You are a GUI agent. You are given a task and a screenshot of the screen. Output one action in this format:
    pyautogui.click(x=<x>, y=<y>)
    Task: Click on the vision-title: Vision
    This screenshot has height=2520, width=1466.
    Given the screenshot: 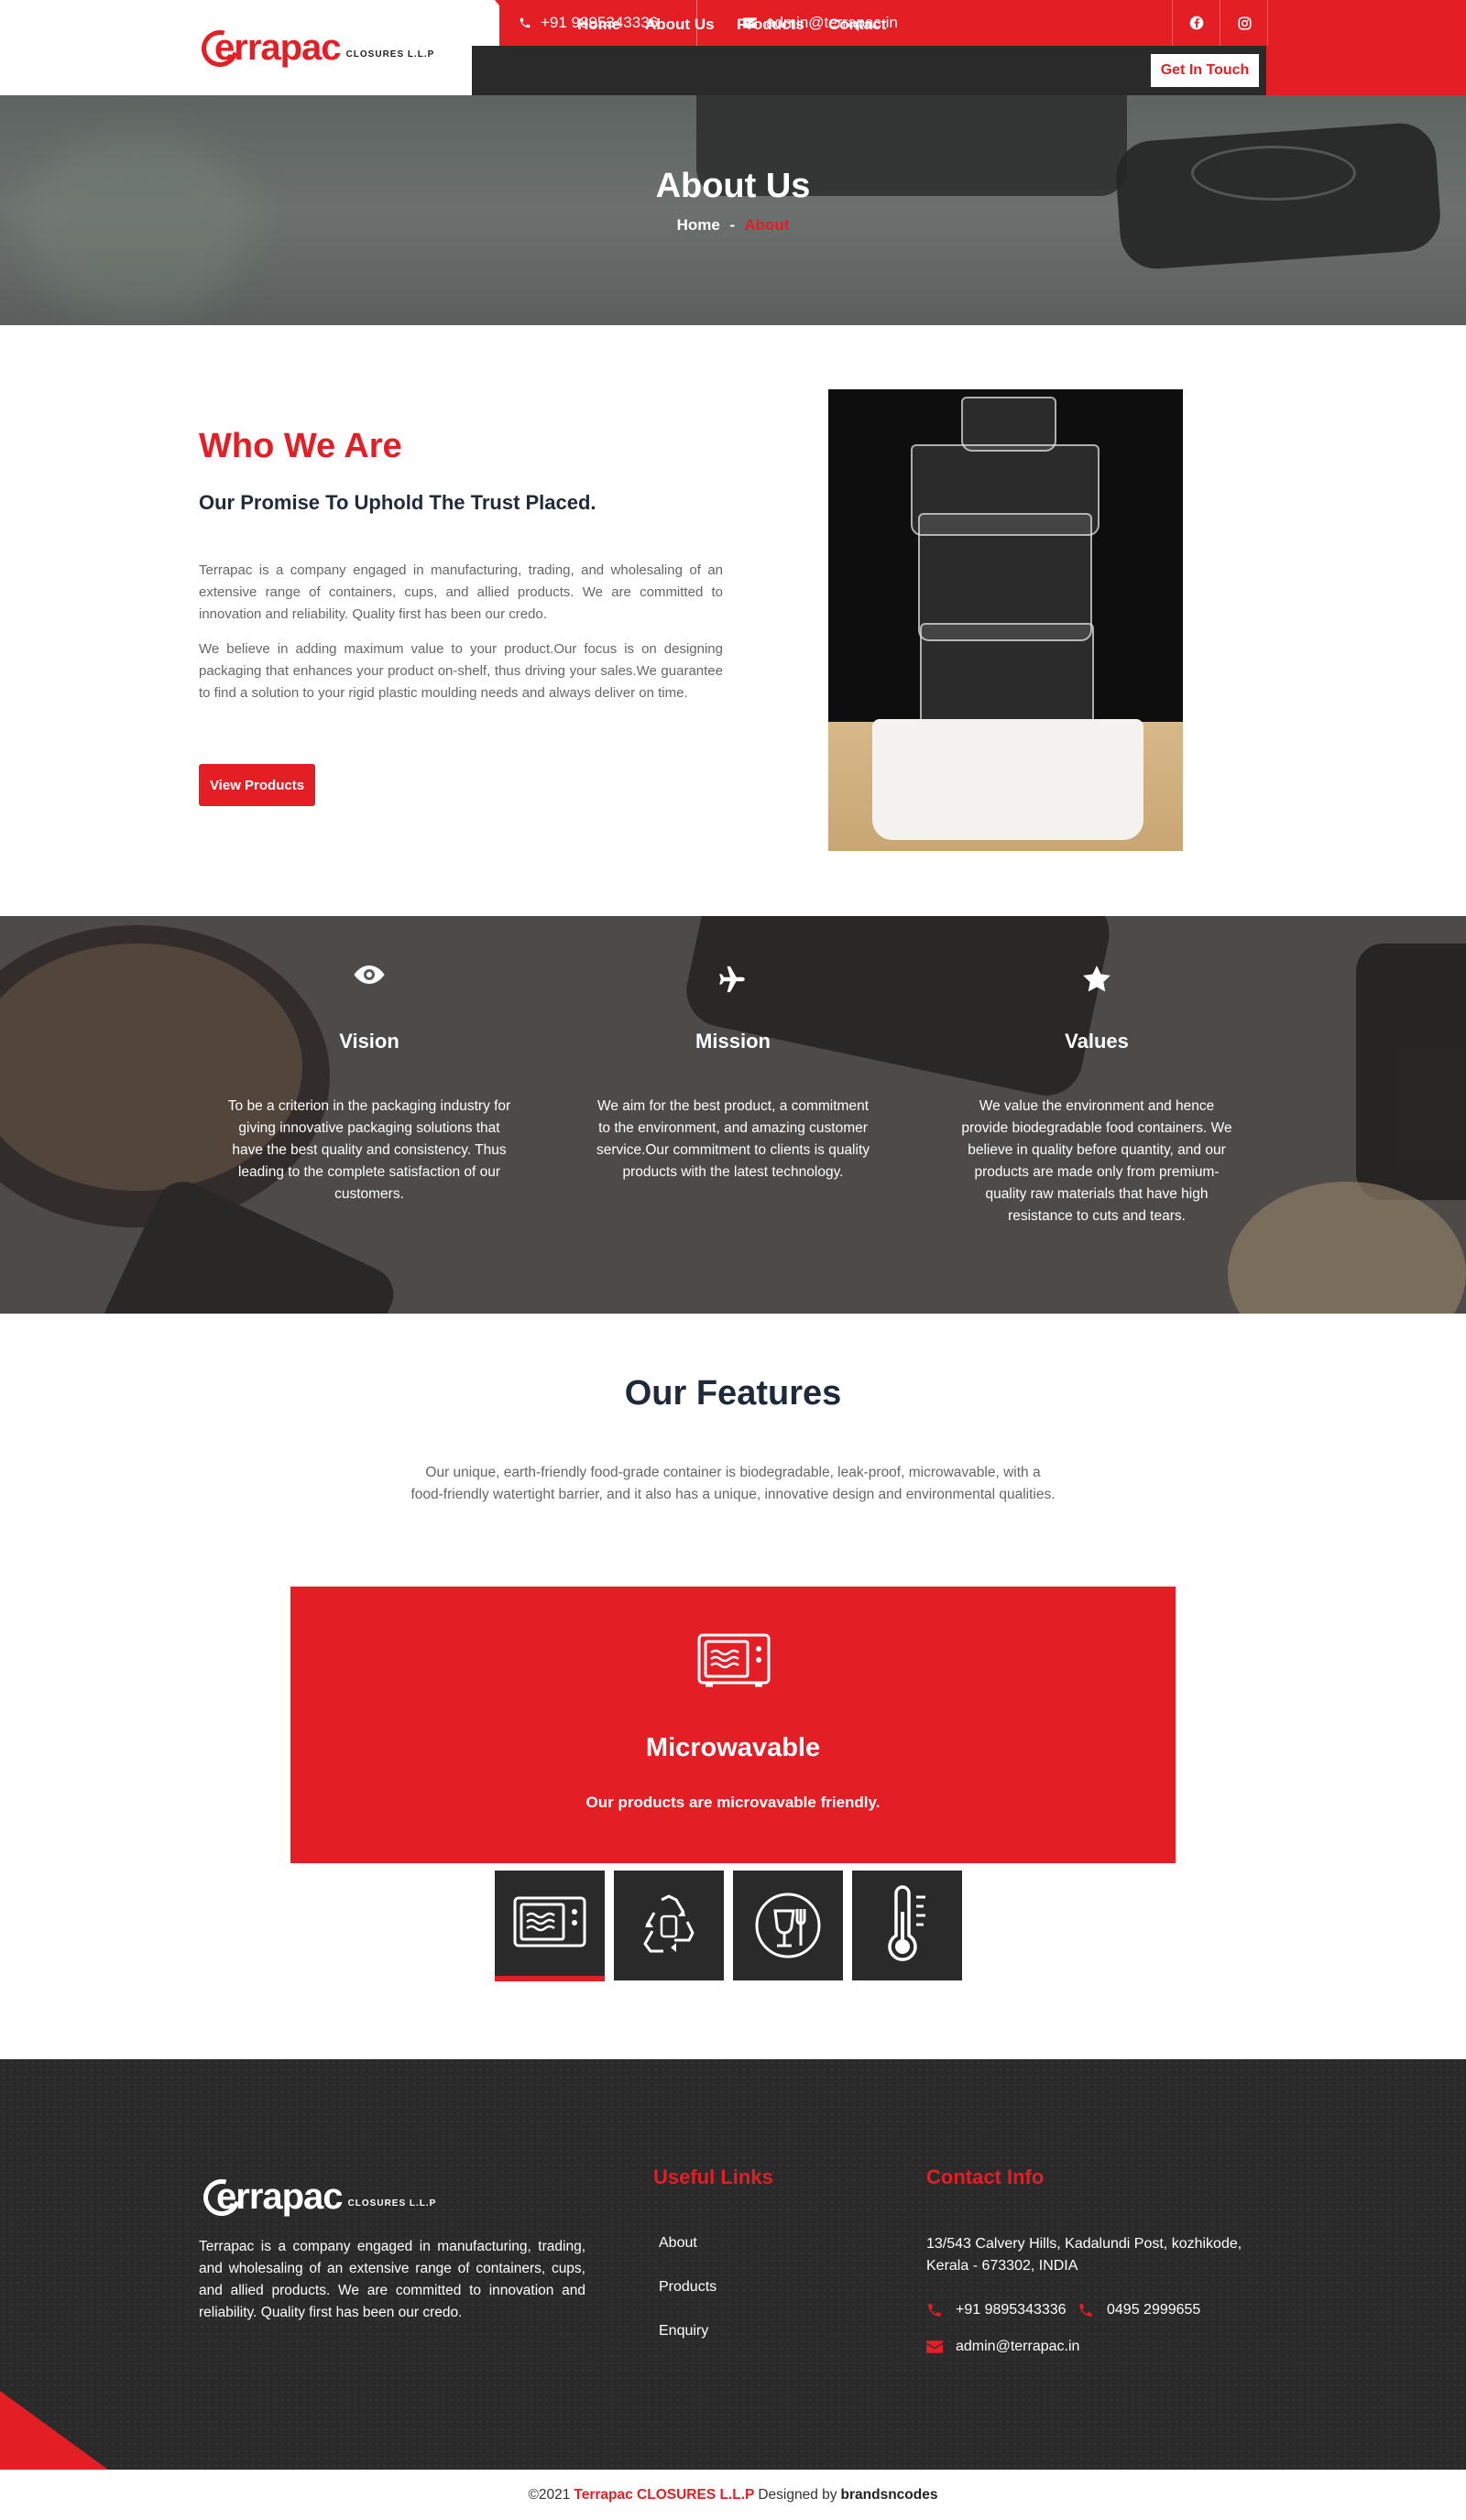 What is the action you would take?
    pyautogui.click(x=369, y=1041)
    